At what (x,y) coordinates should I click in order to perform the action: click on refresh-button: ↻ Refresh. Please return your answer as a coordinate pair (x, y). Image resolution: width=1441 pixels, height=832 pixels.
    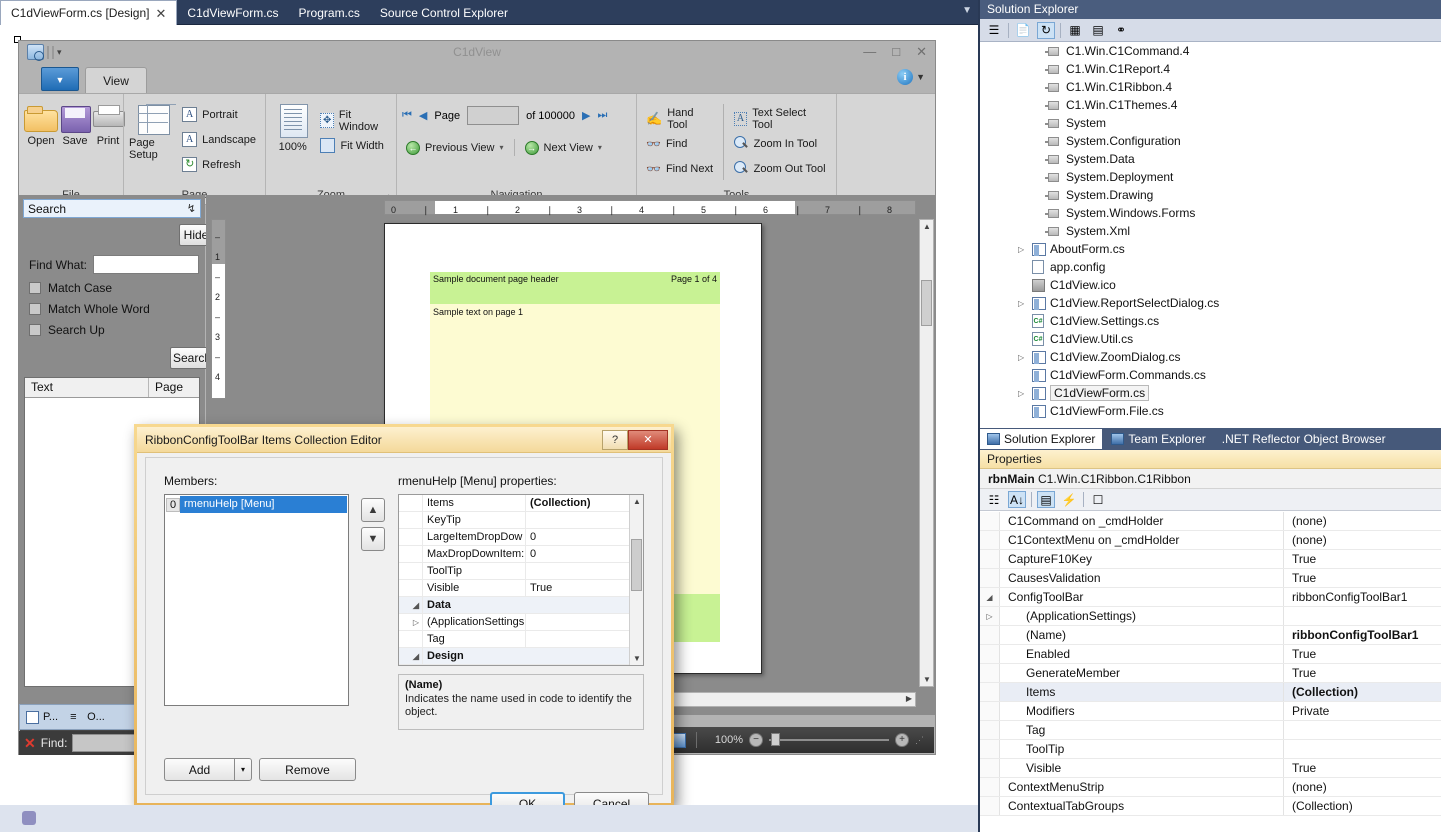
    Looking at the image, I should click on (219, 164).